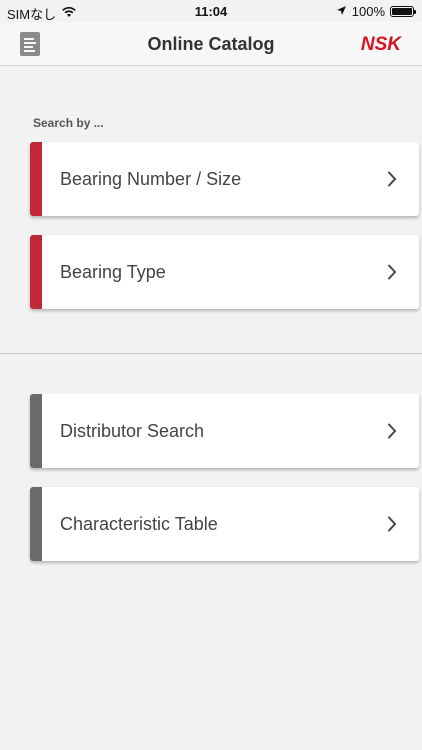  What do you see at coordinates (211, 11) in the screenshot?
I see `status-bar: SIMなし 11:04 100%` at bounding box center [211, 11].